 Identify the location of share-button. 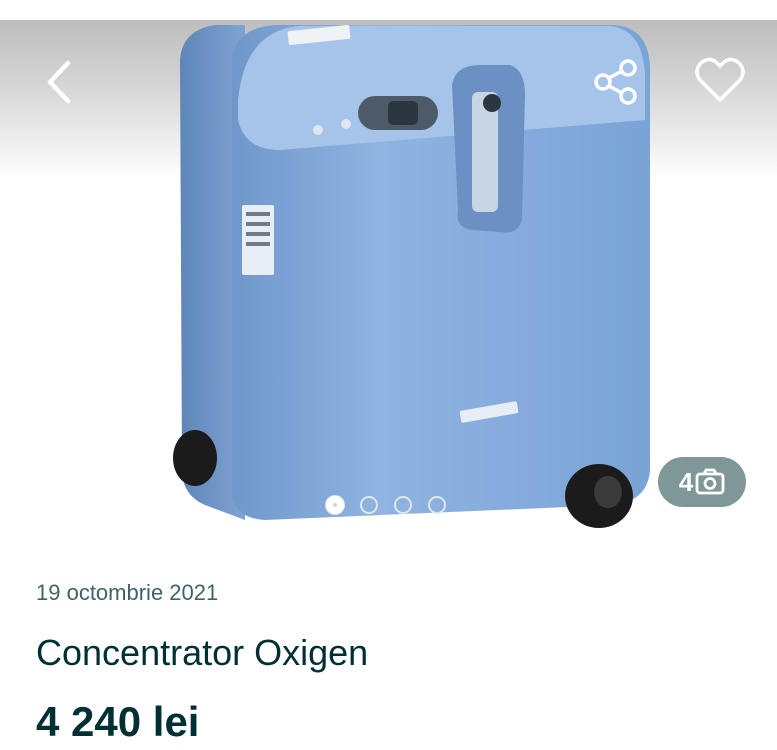
(616, 82).